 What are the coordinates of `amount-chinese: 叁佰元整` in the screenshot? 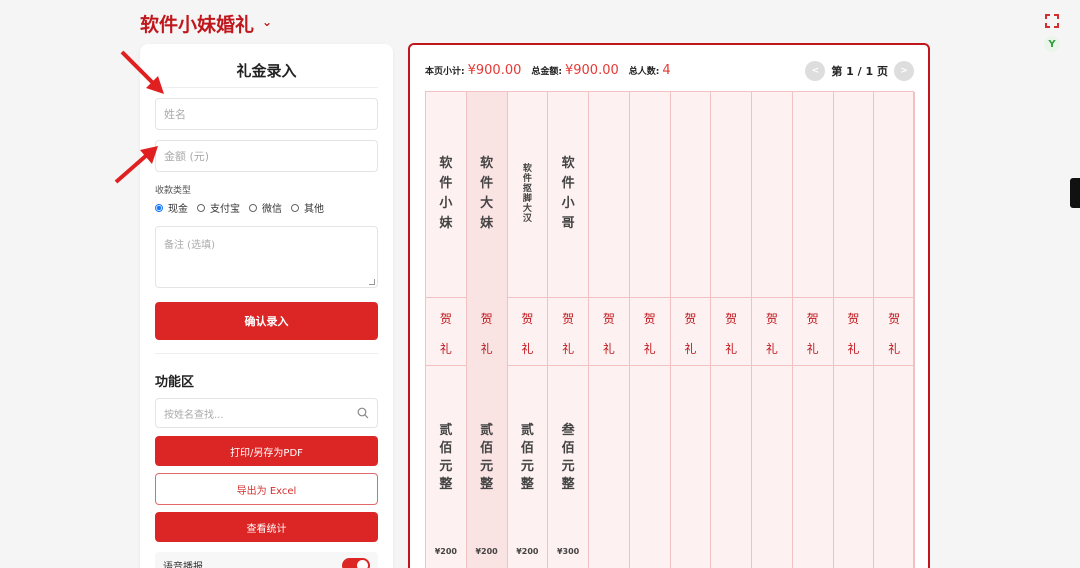 It's located at (568, 458).